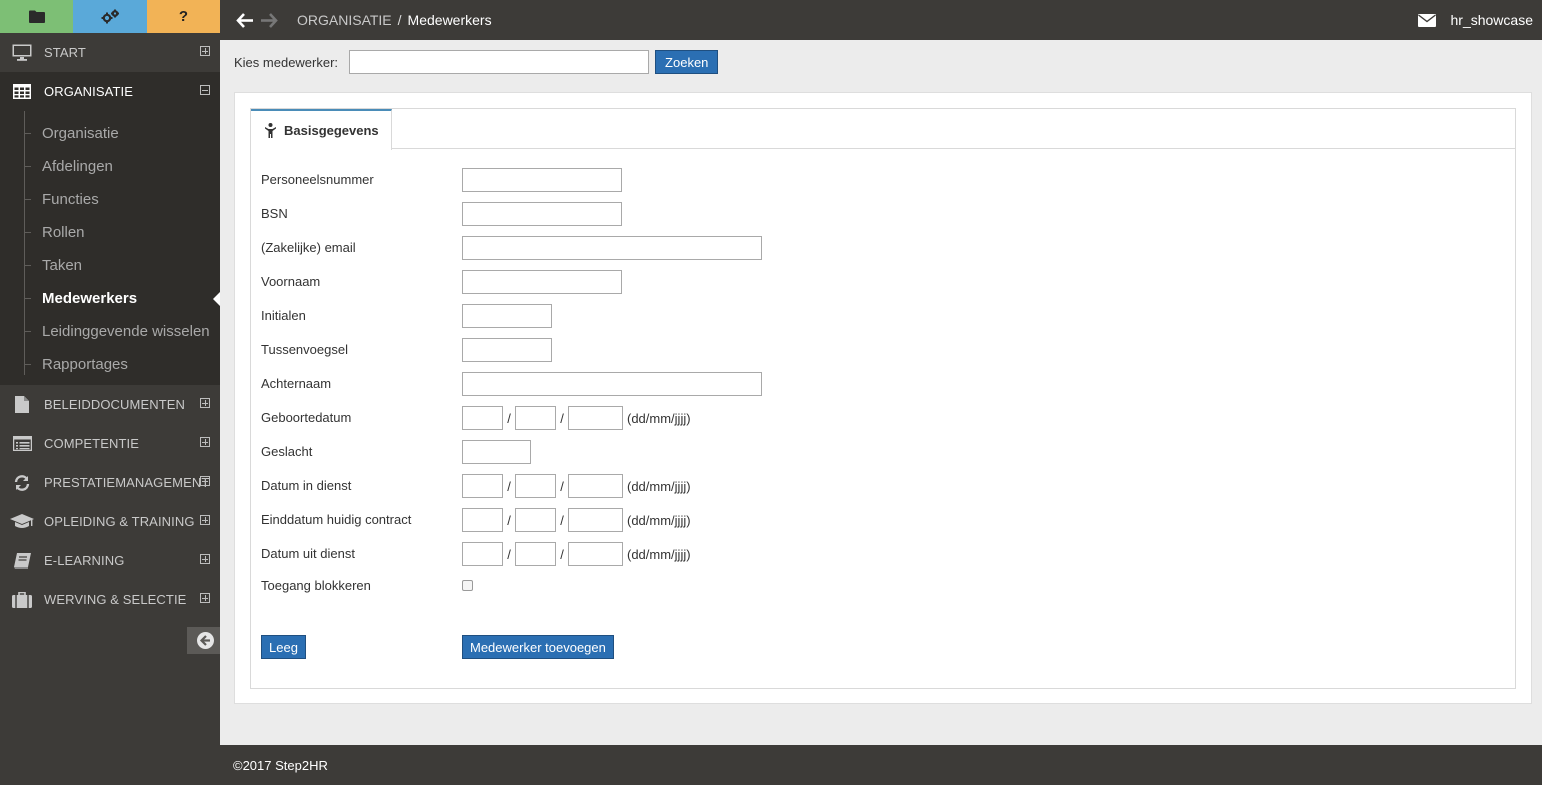 This screenshot has width=1542, height=785. Describe the element at coordinates (110, 232) in the screenshot. I see `sidebar-item-rollen: Rollen` at that location.